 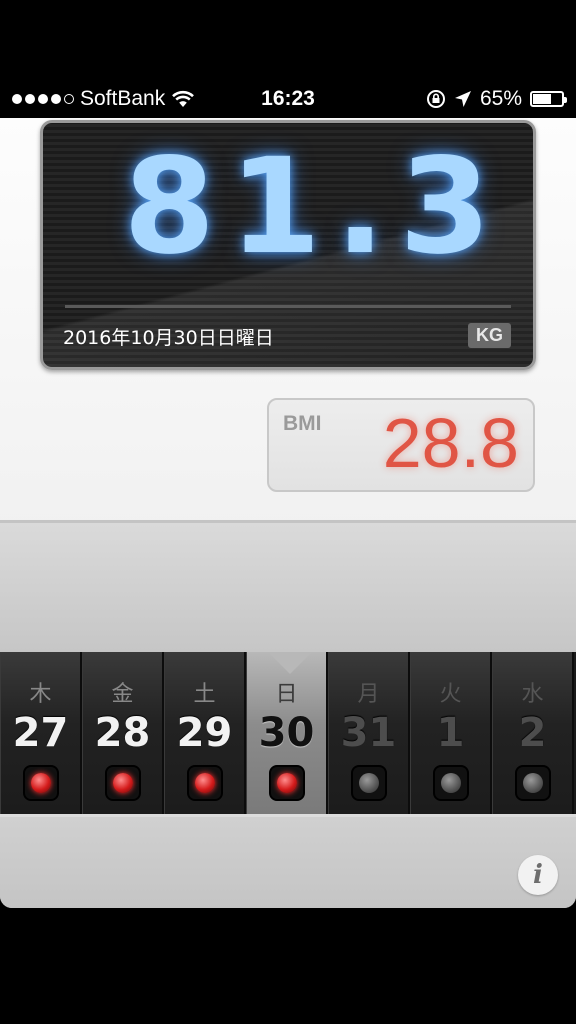 I want to click on info-button: i, so click(x=538, y=875).